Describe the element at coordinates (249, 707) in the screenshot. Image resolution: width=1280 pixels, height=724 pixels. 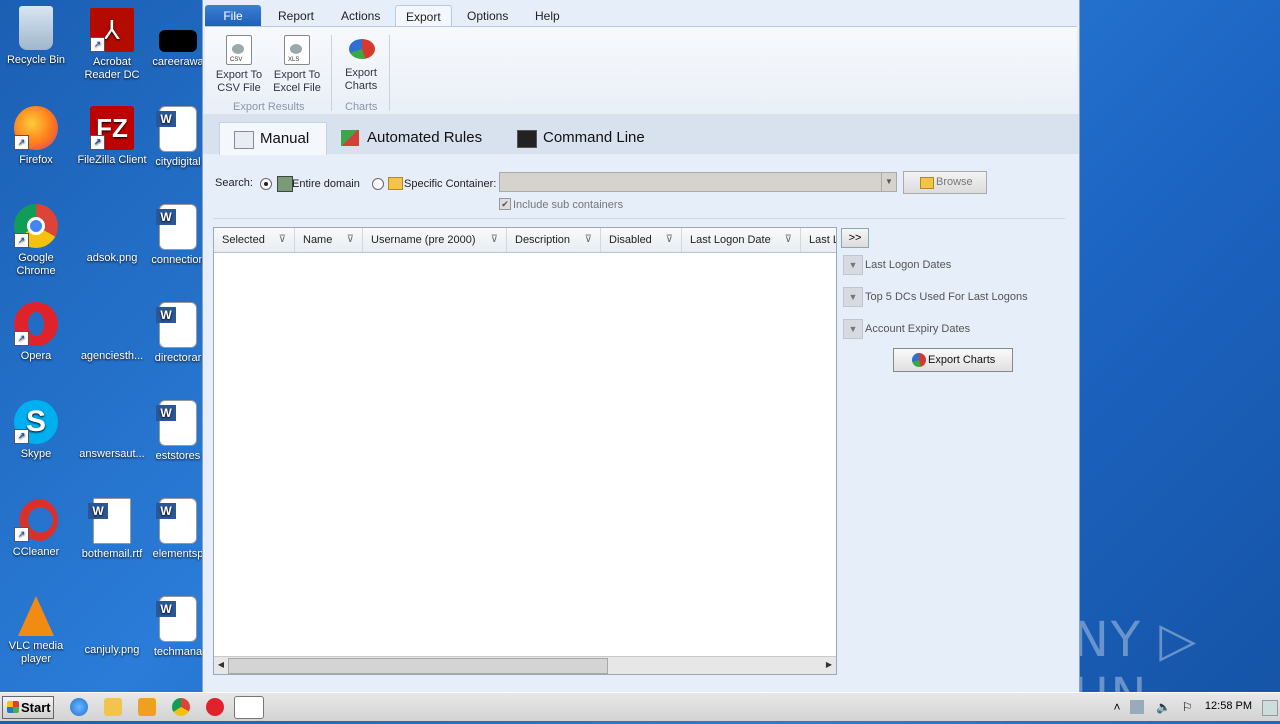
I see `active-app-icon` at that location.